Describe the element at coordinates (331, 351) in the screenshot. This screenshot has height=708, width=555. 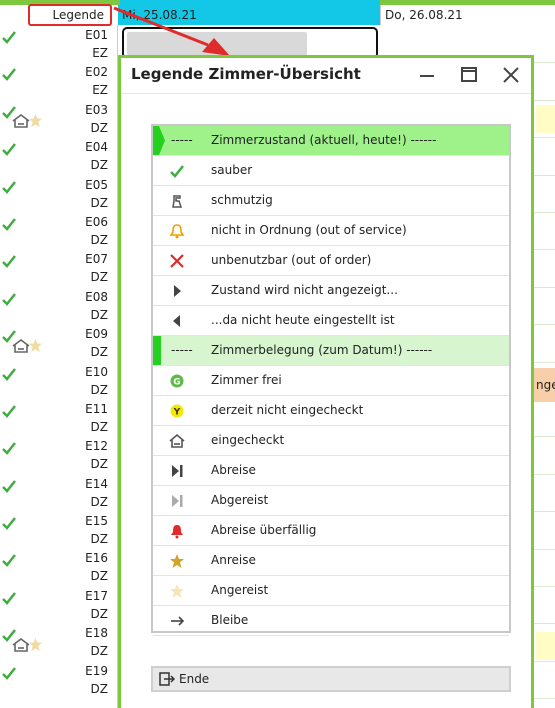
I see `legend-section-header: ----- Zimmerbelegung (zum Datum!) ------` at that location.